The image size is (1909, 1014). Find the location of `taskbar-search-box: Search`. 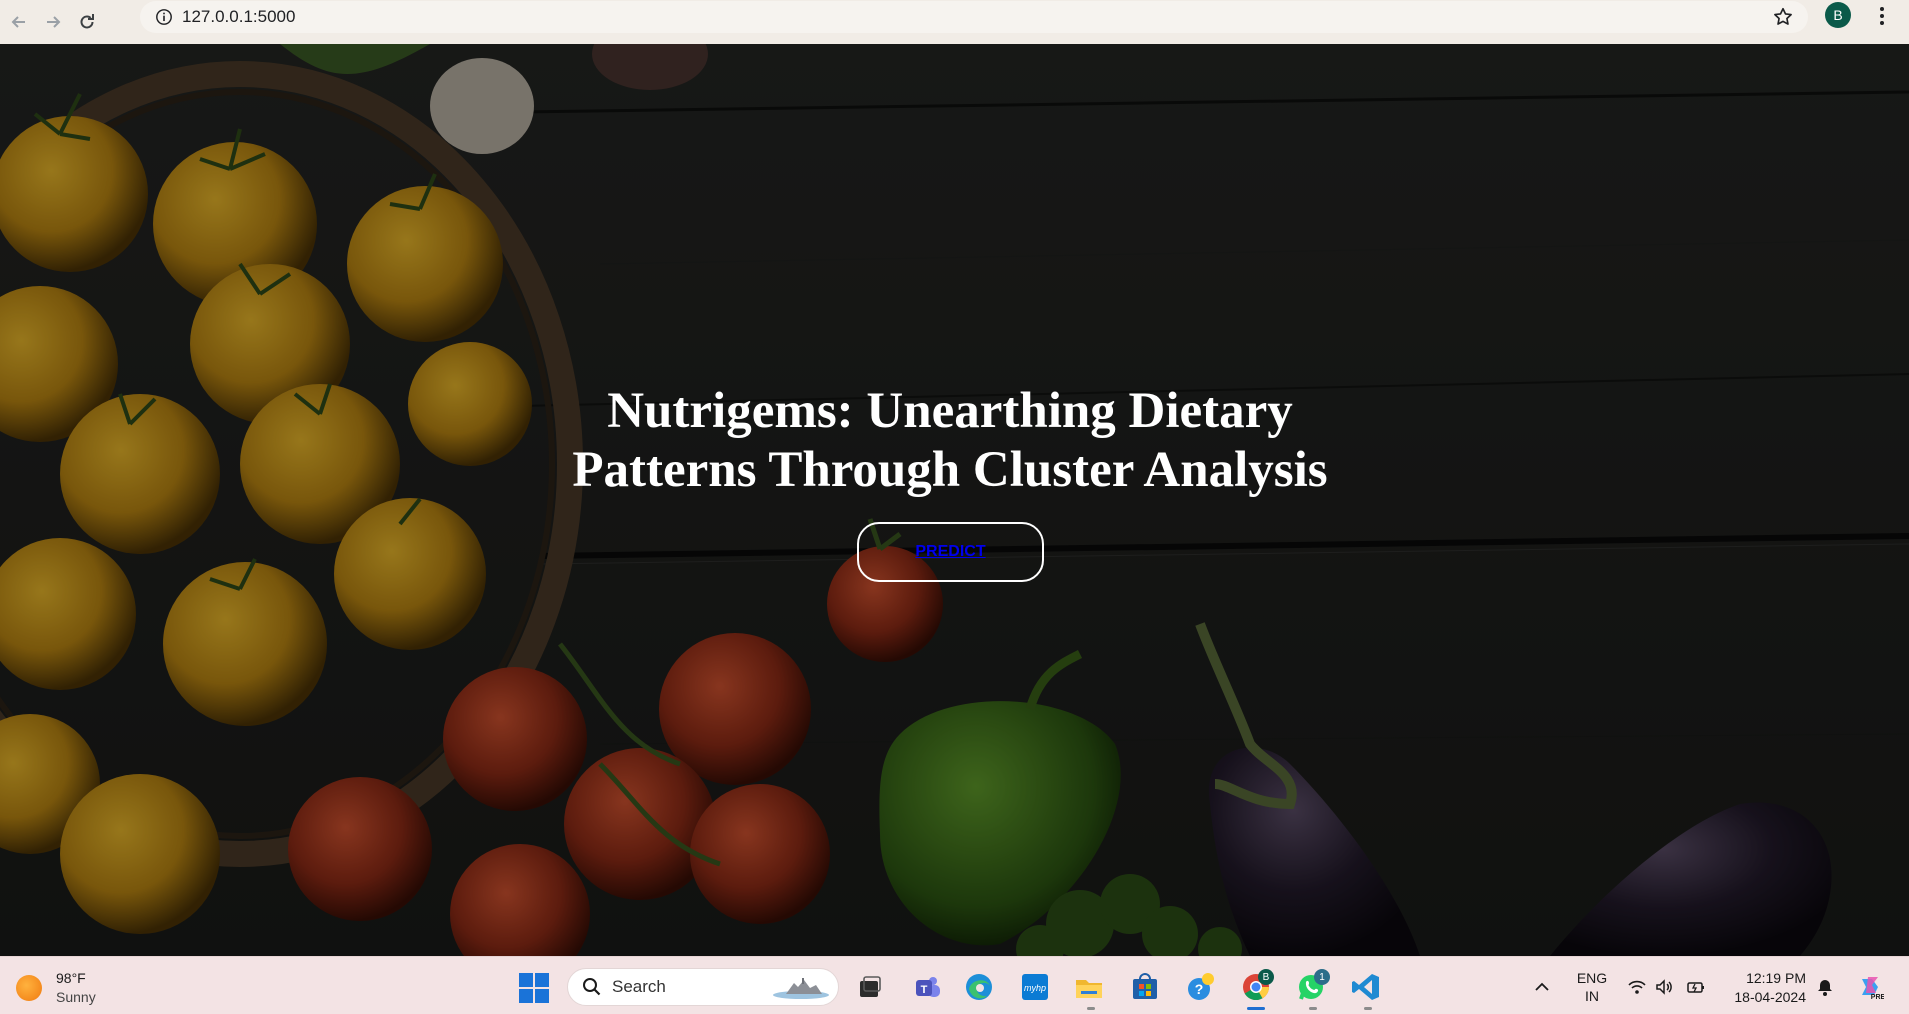

taskbar-search-box: Search is located at coordinates (703, 987).